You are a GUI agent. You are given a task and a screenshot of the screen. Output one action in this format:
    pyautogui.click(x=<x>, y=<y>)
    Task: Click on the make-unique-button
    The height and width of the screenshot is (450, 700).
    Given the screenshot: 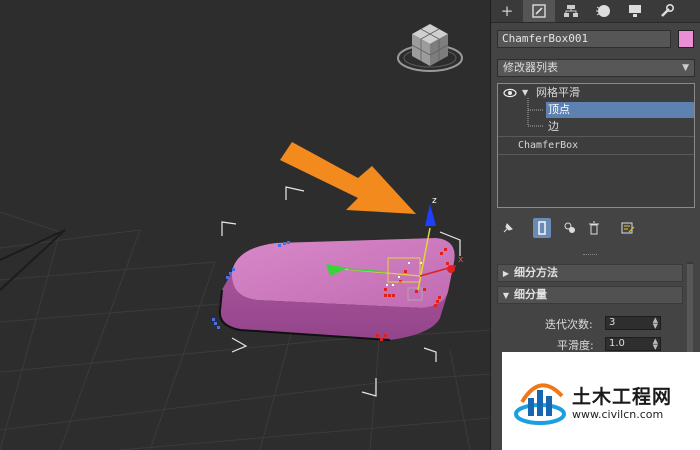 What is the action you would take?
    pyautogui.click(x=570, y=228)
    